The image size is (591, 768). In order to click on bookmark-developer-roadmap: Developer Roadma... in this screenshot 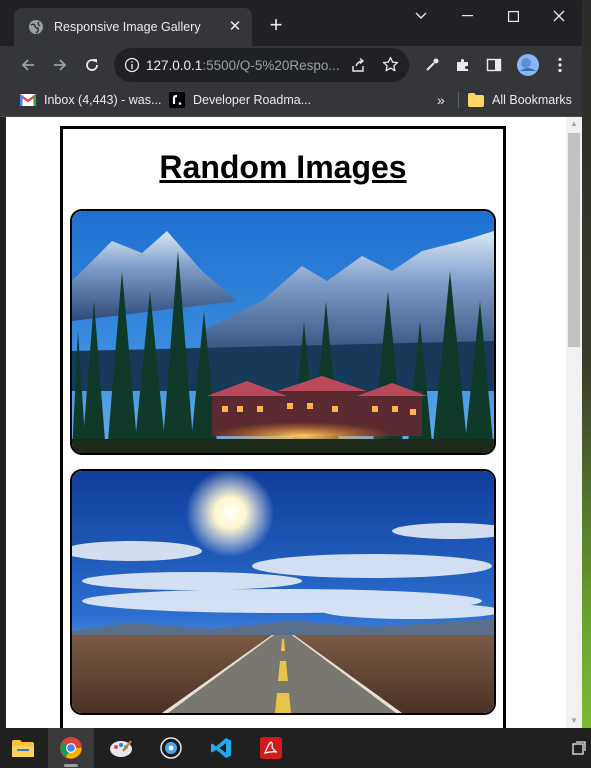, I will do `click(240, 100)`.